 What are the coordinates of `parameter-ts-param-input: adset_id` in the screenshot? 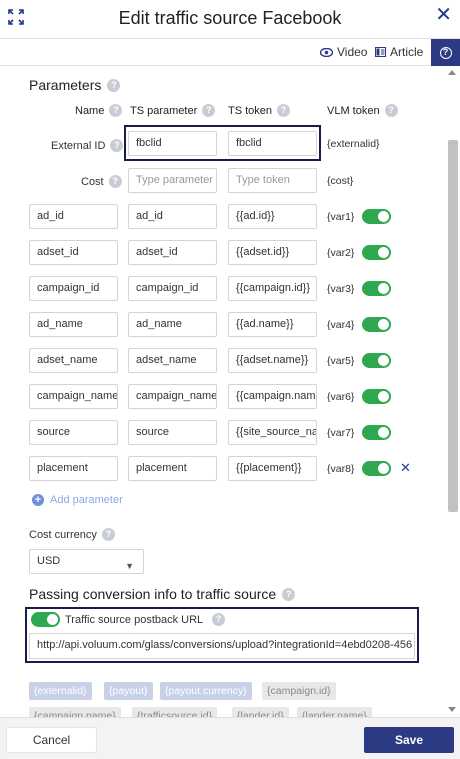 It's located at (172, 252).